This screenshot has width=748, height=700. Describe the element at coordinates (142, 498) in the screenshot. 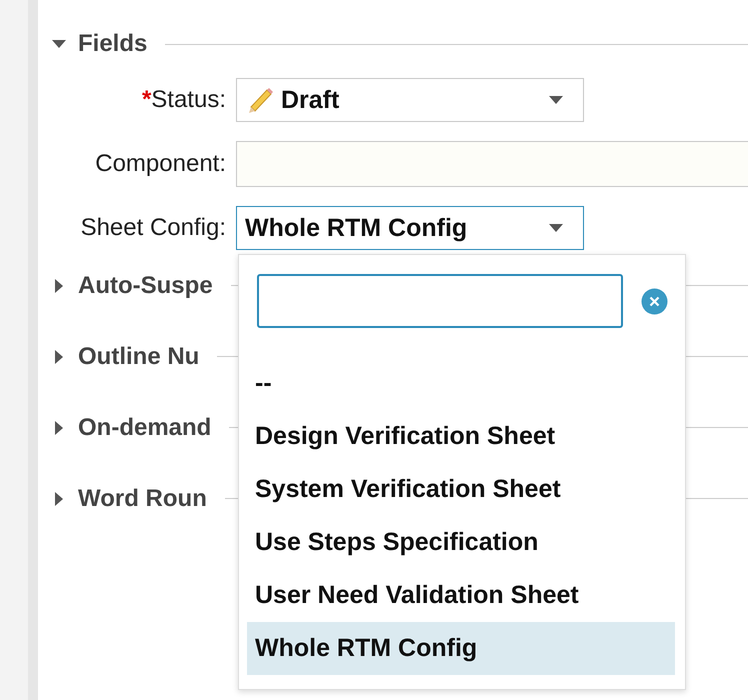

I see `section-title: Word Roun` at that location.